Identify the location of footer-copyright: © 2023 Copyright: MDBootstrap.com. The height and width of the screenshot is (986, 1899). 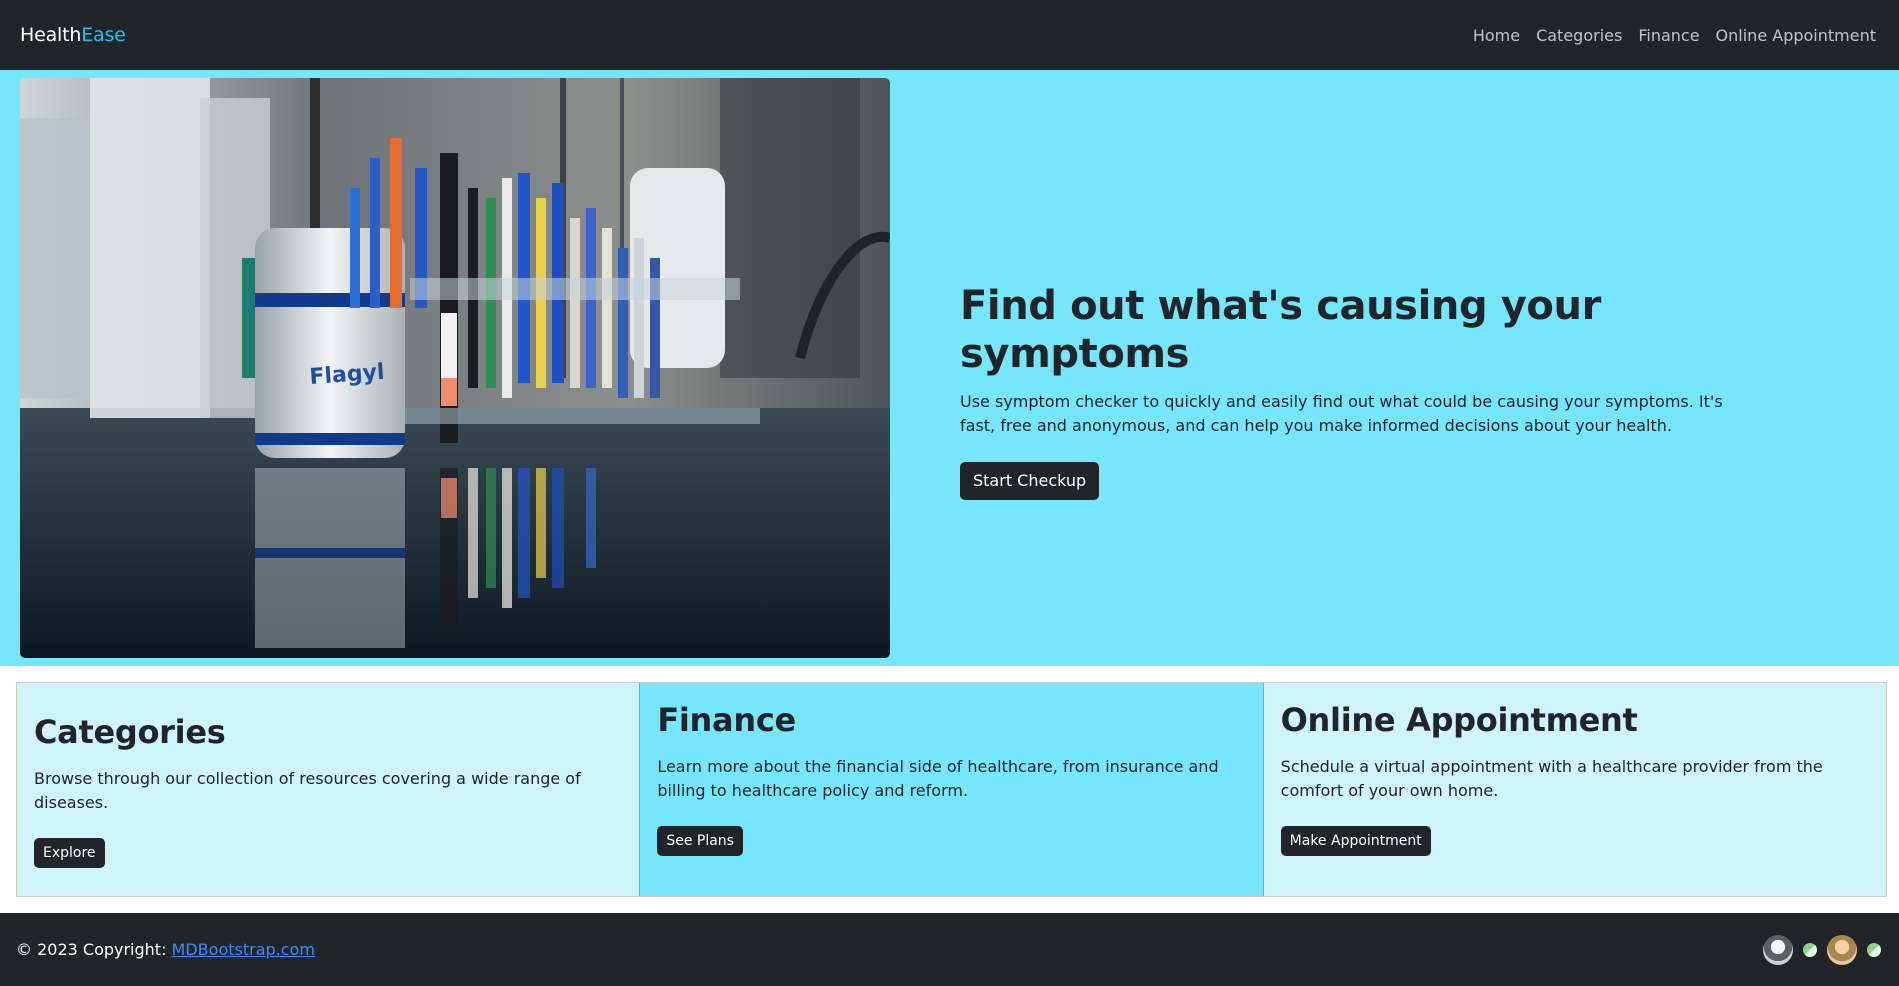
(165, 949).